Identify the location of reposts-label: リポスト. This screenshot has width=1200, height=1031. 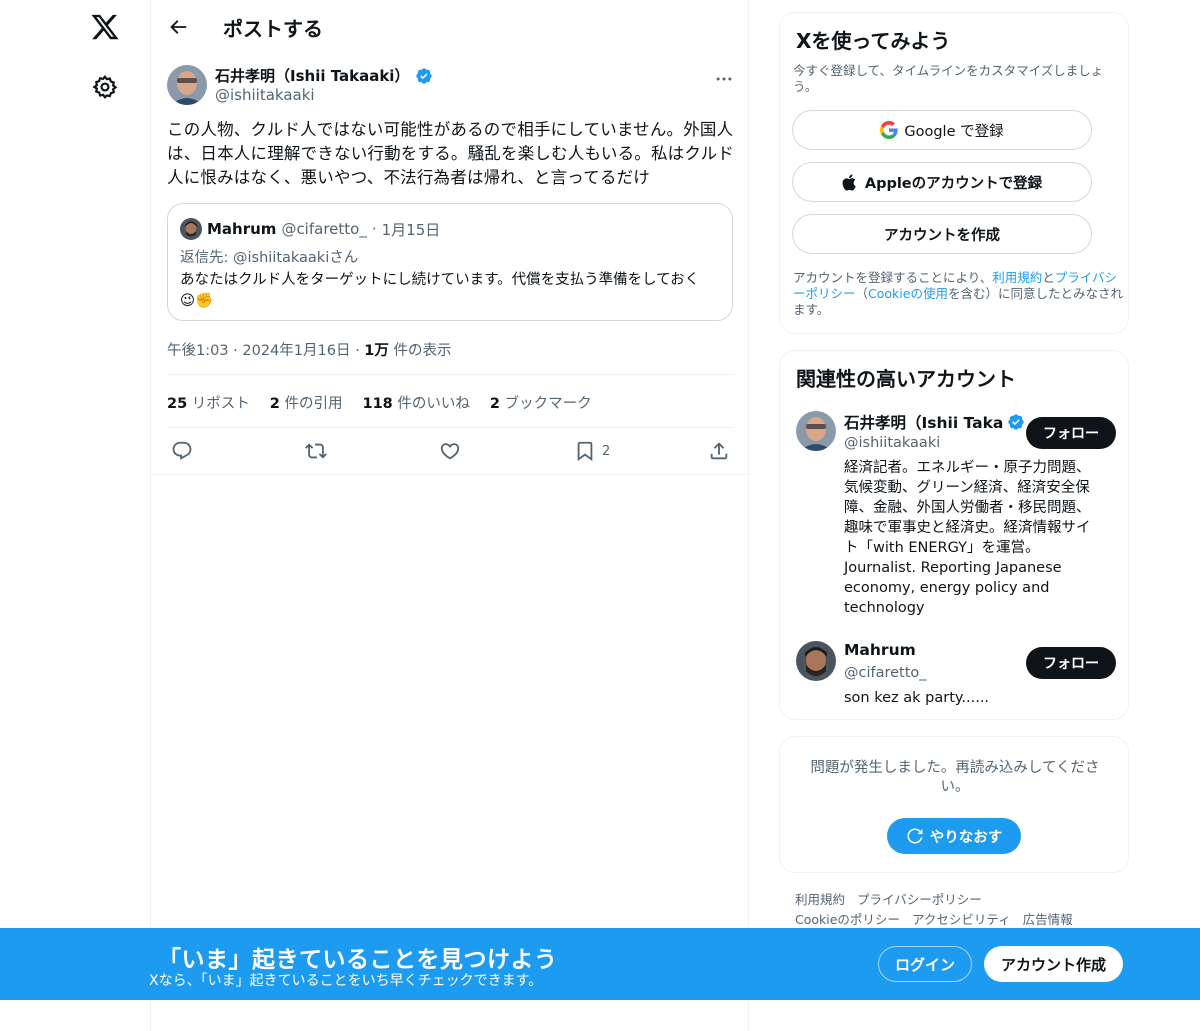
(220, 404).